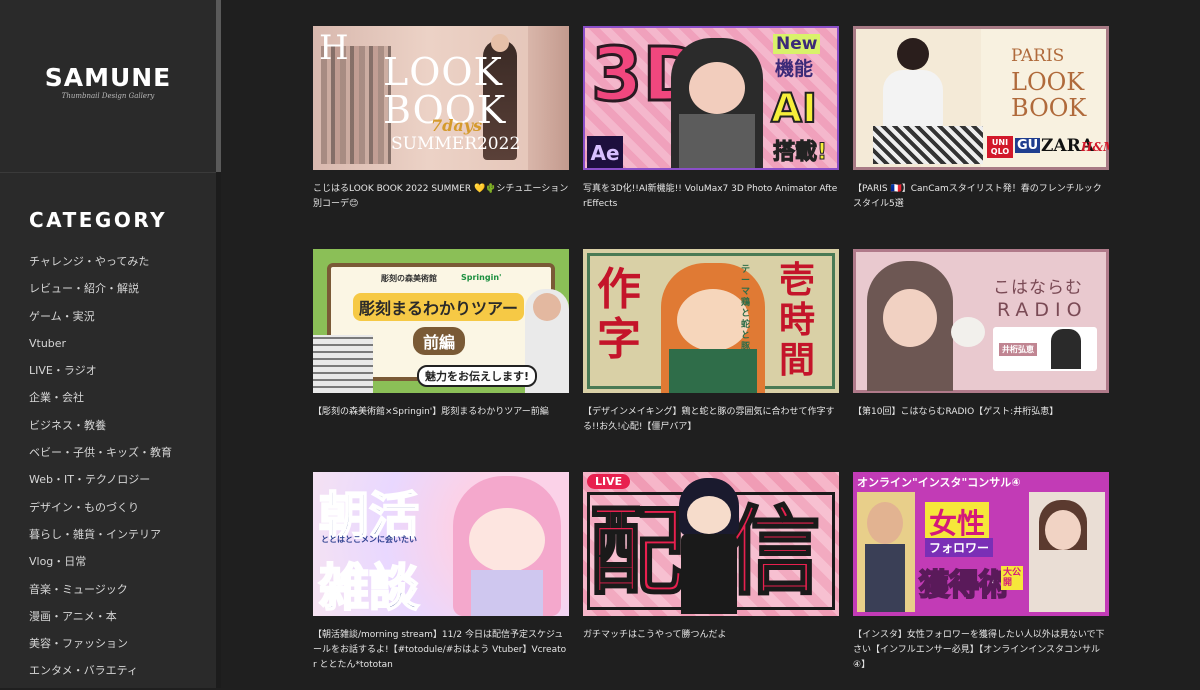  Describe the element at coordinates (1012, 578) in the screenshot. I see `thumb-text: 大公開` at that location.